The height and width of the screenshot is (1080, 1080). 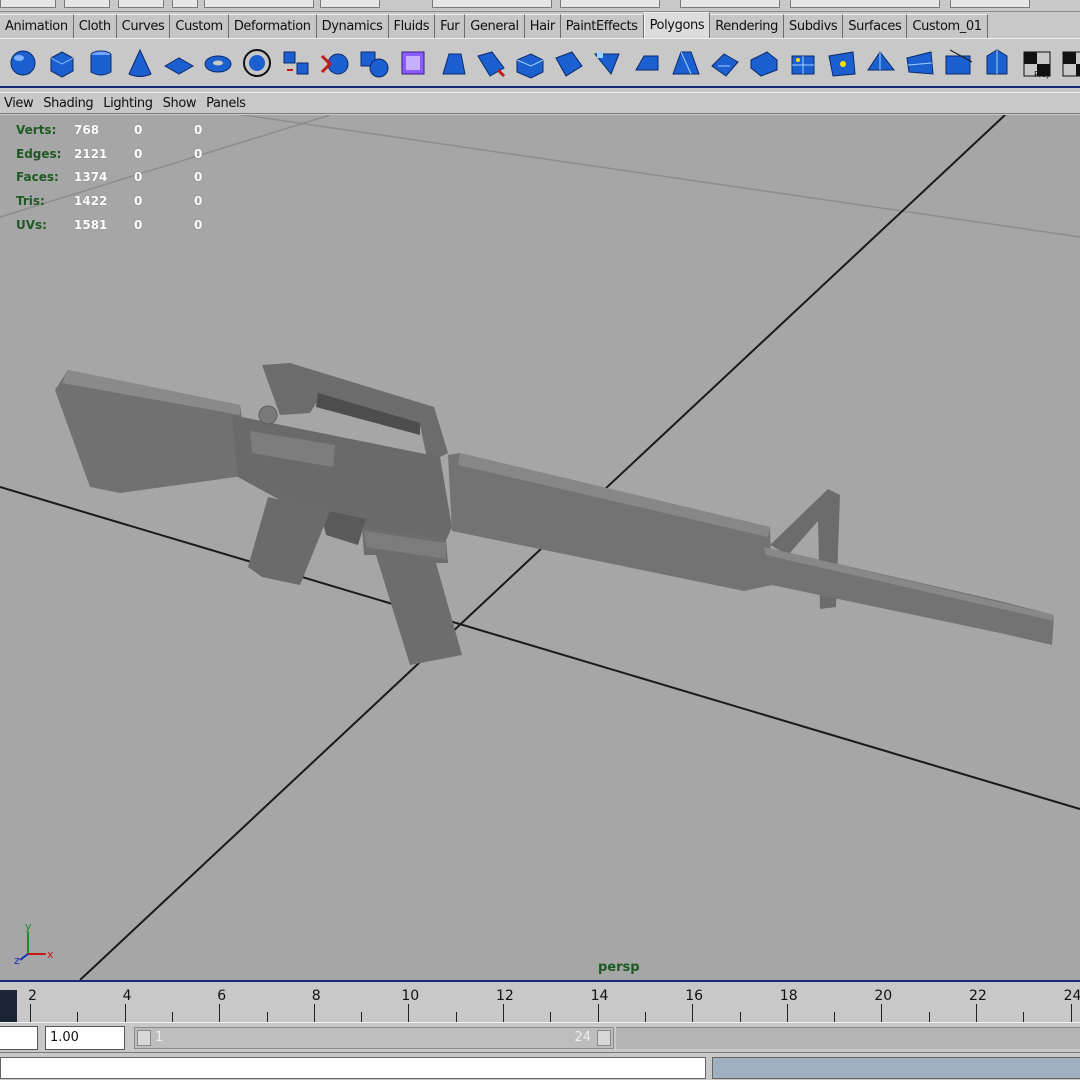 What do you see at coordinates (747, 26) in the screenshot?
I see `tab-rendering: Rendering` at bounding box center [747, 26].